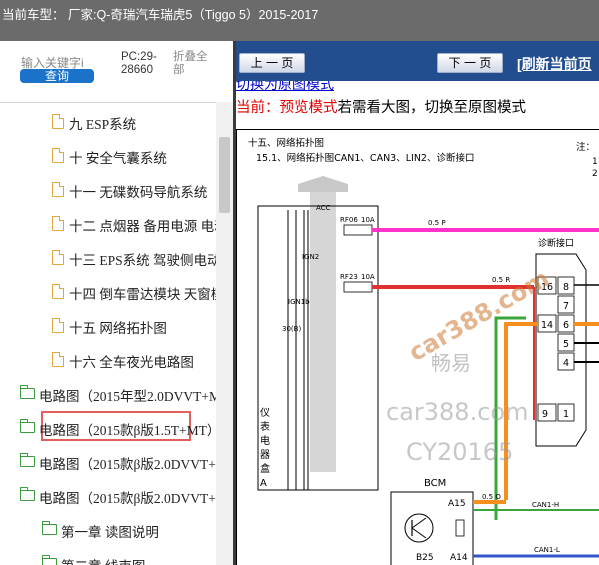 The height and width of the screenshot is (565, 599). What do you see at coordinates (547, 550) in the screenshot?
I see `can1l-label: CAN1-L` at bounding box center [547, 550].